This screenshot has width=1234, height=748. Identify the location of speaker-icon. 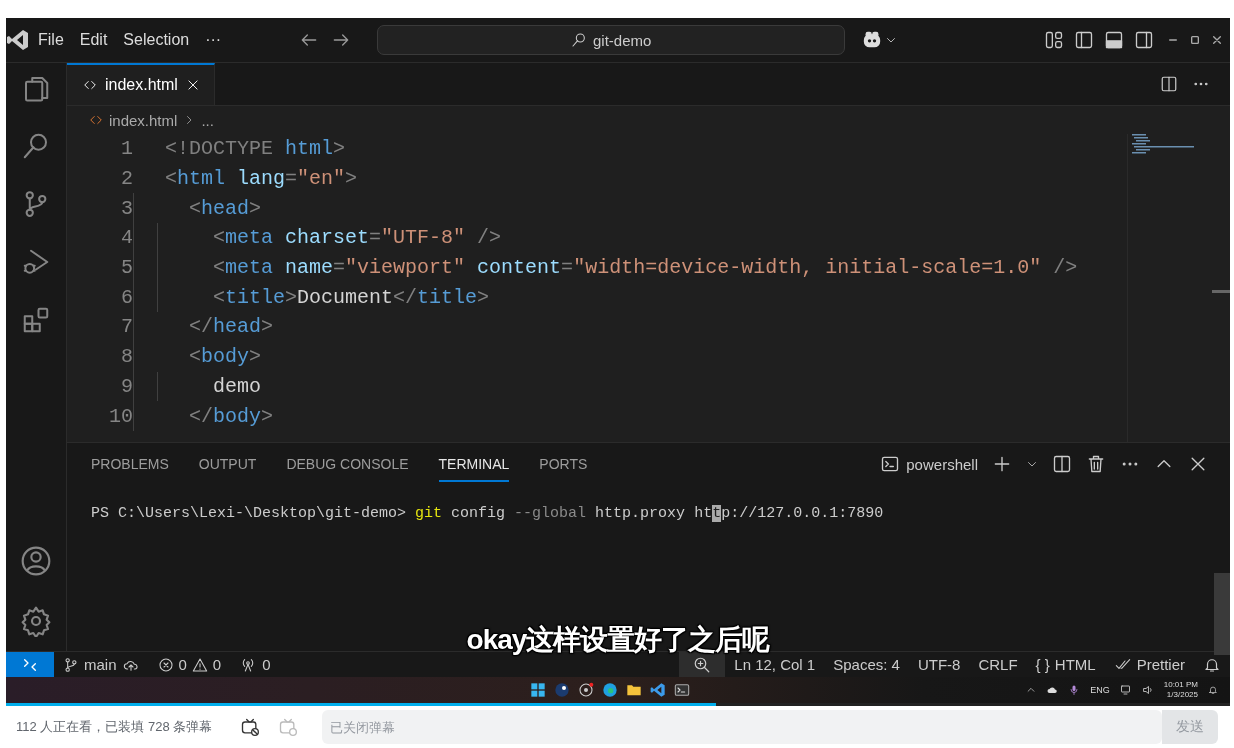
(1147, 690).